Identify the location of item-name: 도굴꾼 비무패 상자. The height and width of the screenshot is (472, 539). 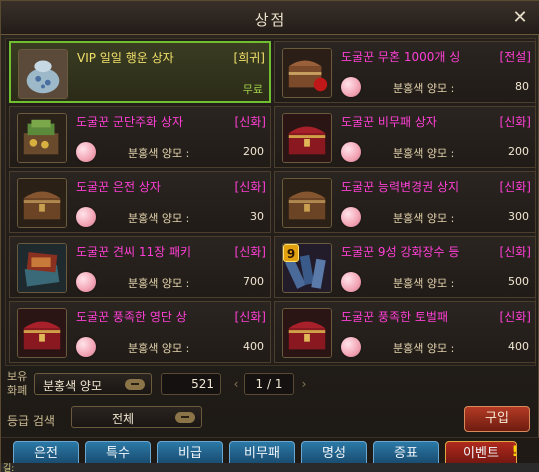
(389, 122).